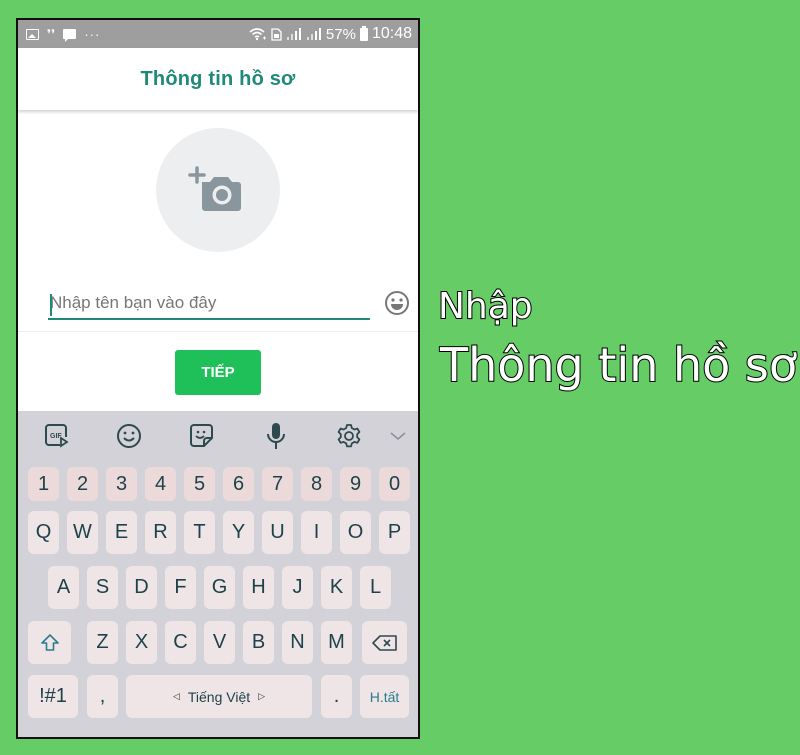 The height and width of the screenshot is (755, 800). What do you see at coordinates (199, 532) in the screenshot?
I see `key-t: T` at bounding box center [199, 532].